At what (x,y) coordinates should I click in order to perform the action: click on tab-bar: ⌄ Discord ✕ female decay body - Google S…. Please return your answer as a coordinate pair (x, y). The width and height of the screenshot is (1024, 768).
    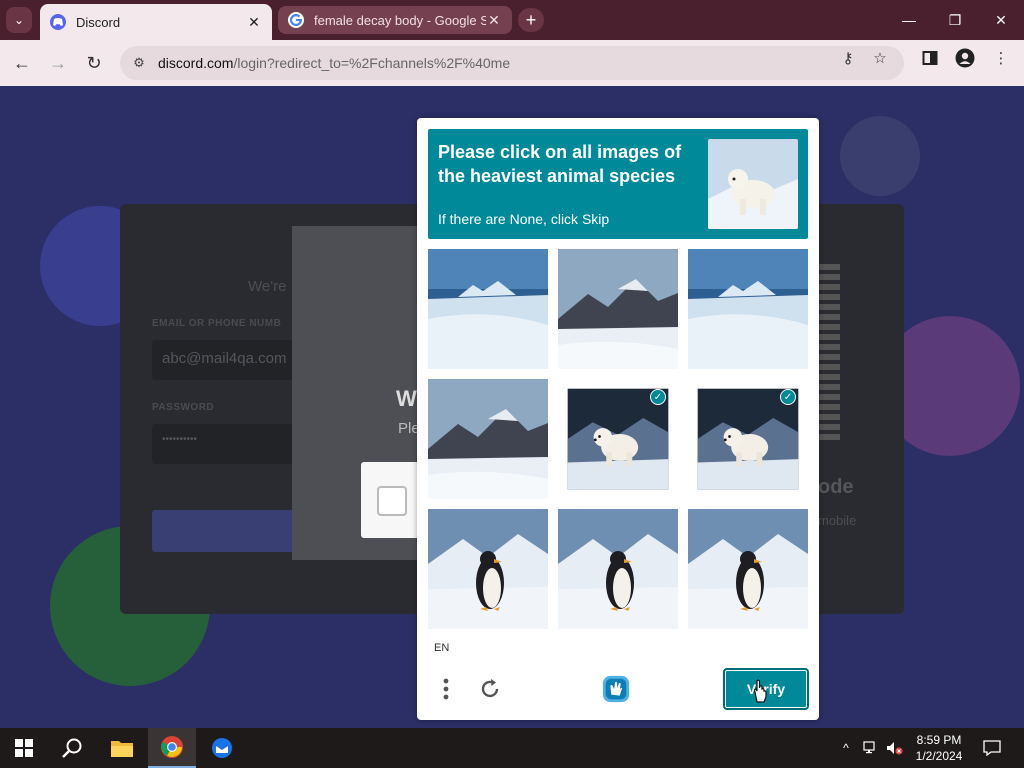
    Looking at the image, I should click on (512, 20).